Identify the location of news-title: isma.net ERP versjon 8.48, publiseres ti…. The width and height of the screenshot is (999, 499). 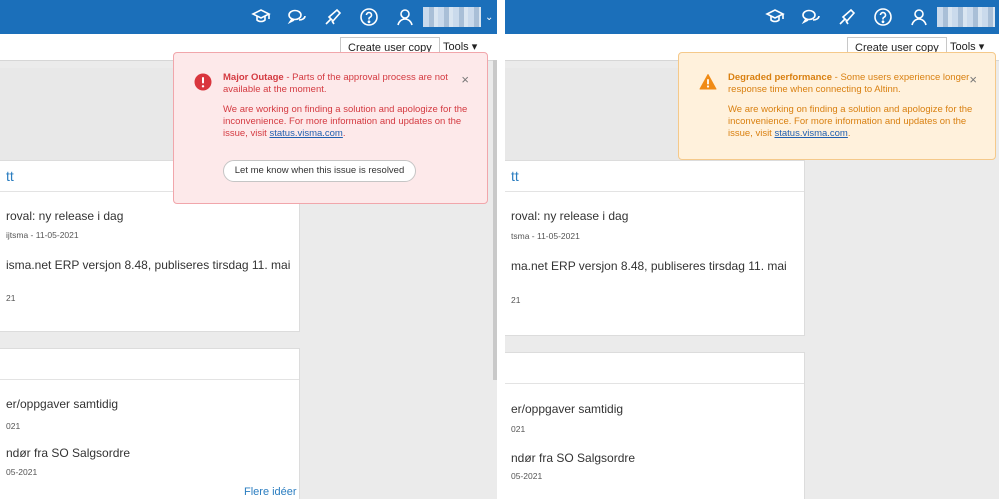
(148, 265).